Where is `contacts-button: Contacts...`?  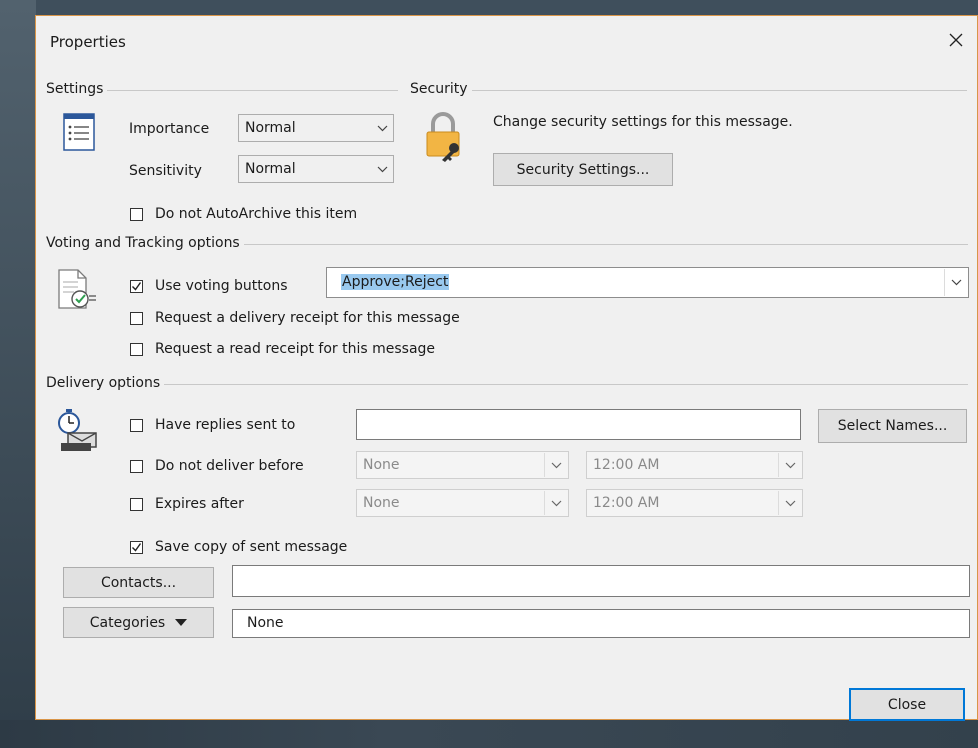
contacts-button: Contacts... is located at coordinates (138, 582).